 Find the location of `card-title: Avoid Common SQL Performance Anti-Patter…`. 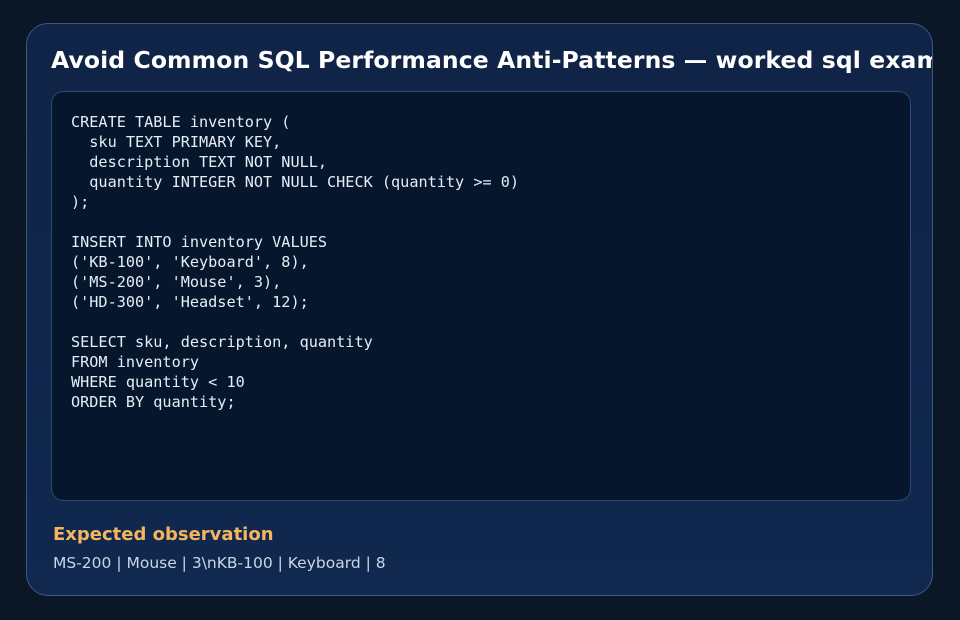

card-title: Avoid Common SQL Performance Anti-Patter… is located at coordinates (492, 60).